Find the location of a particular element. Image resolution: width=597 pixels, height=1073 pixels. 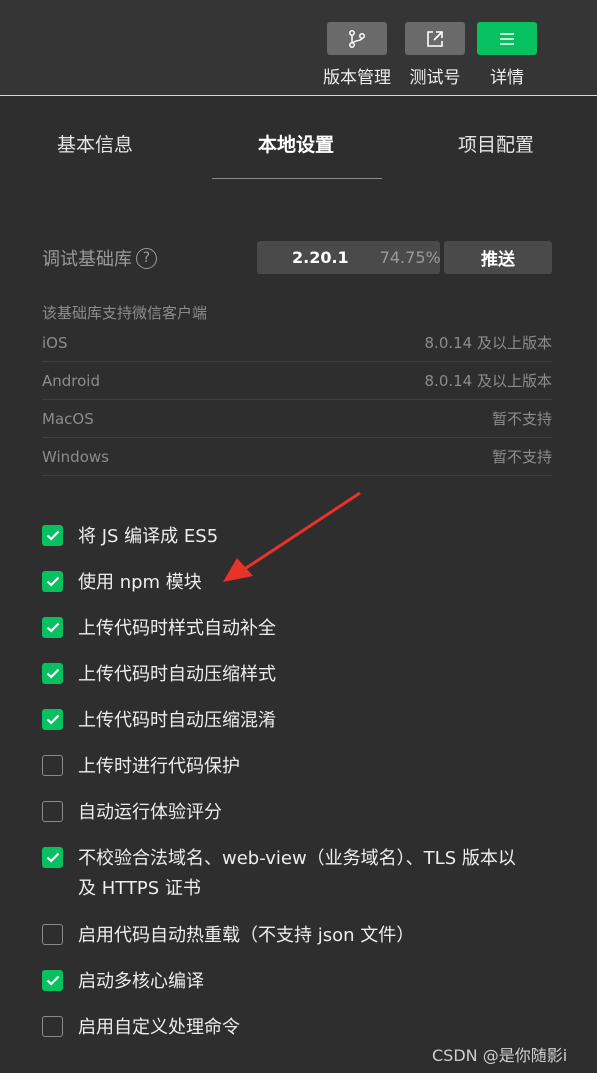

support-platform: MacOS is located at coordinates (68, 418).